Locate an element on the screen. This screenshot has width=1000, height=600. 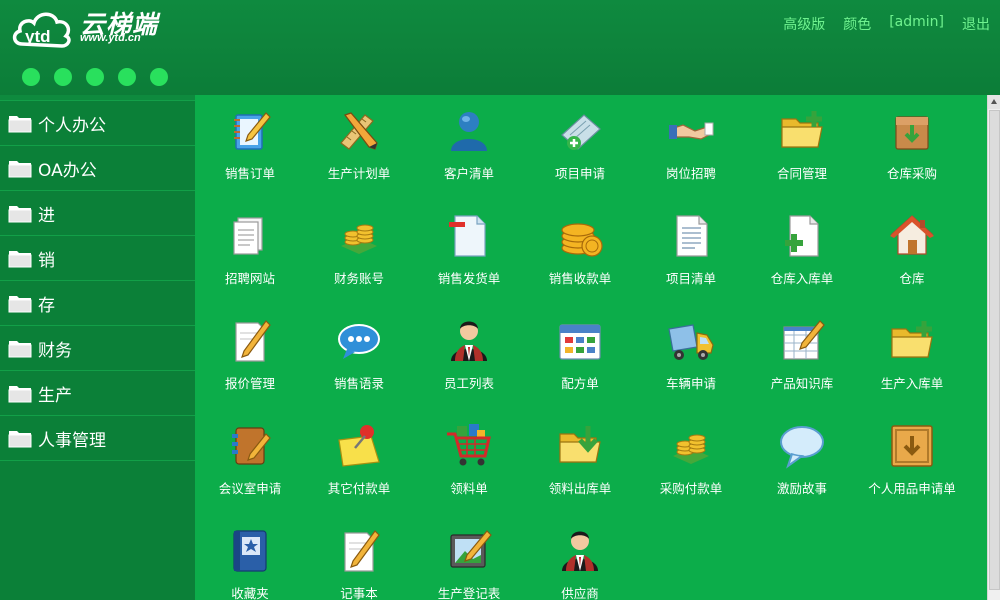
document-remove-icon is located at coordinates (467, 236).